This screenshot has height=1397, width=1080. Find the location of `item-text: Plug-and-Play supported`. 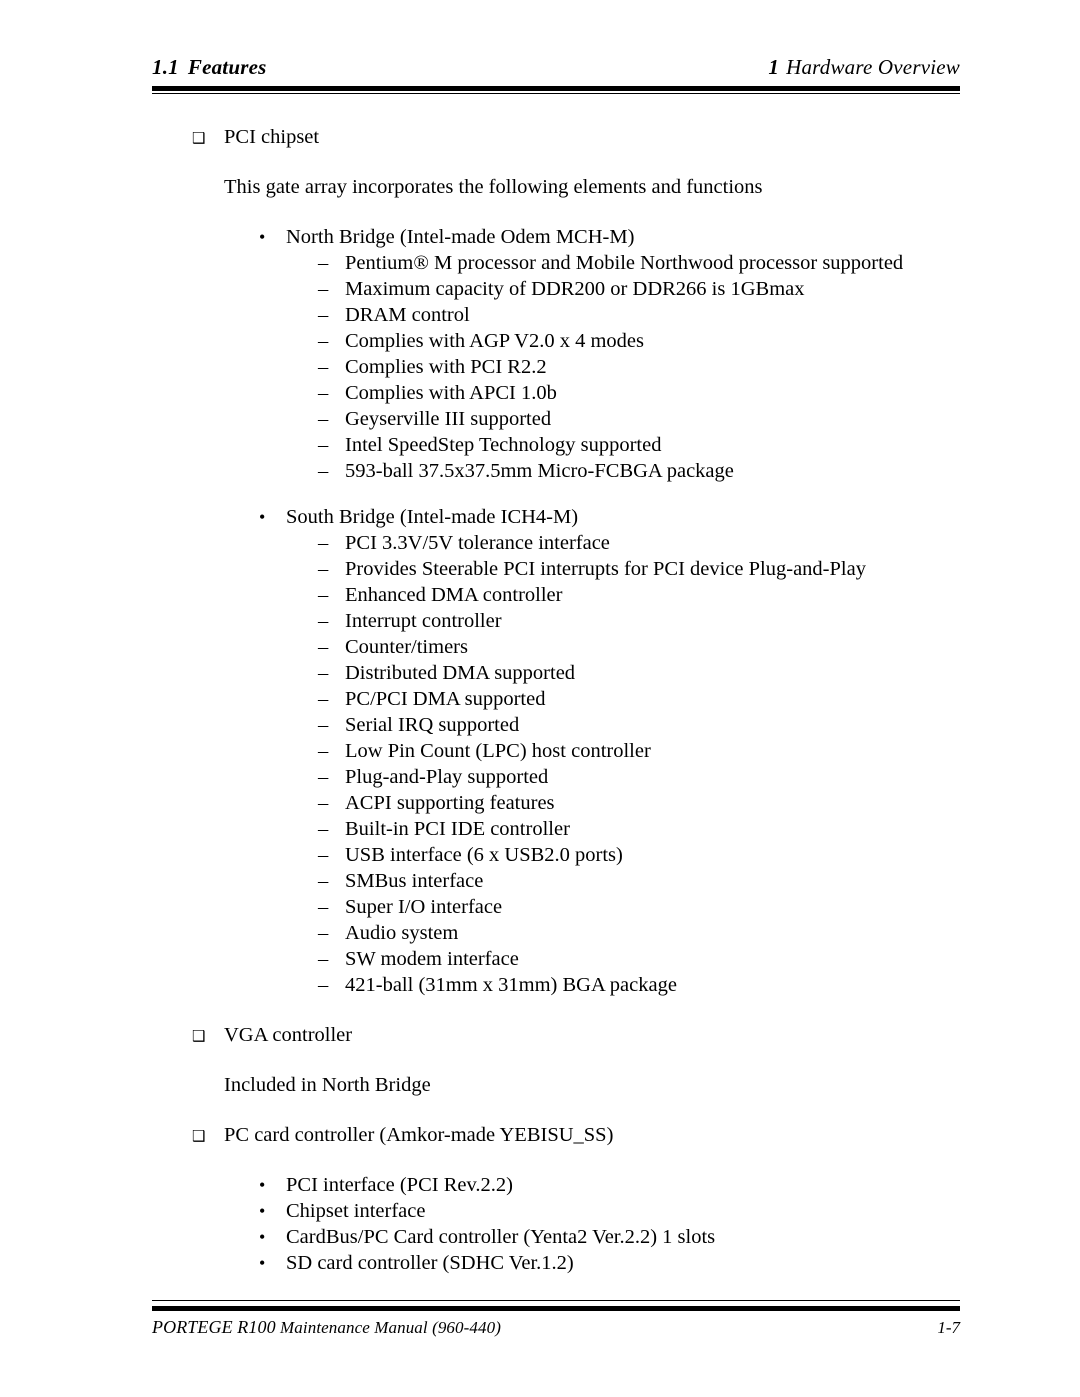

item-text: Plug-and-Play supported is located at coordinates (447, 777).